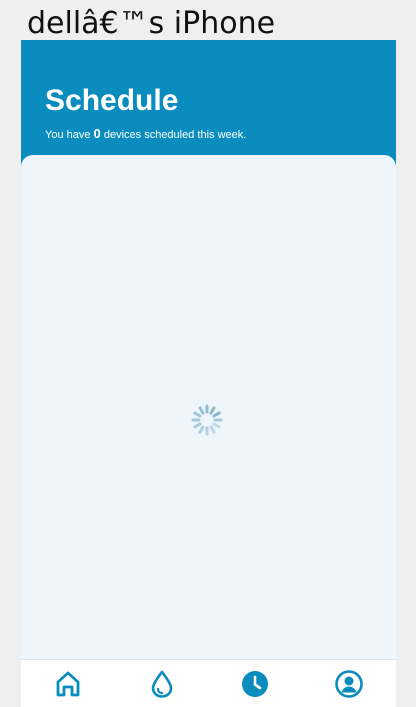  I want to click on tab-bar, so click(208, 683).